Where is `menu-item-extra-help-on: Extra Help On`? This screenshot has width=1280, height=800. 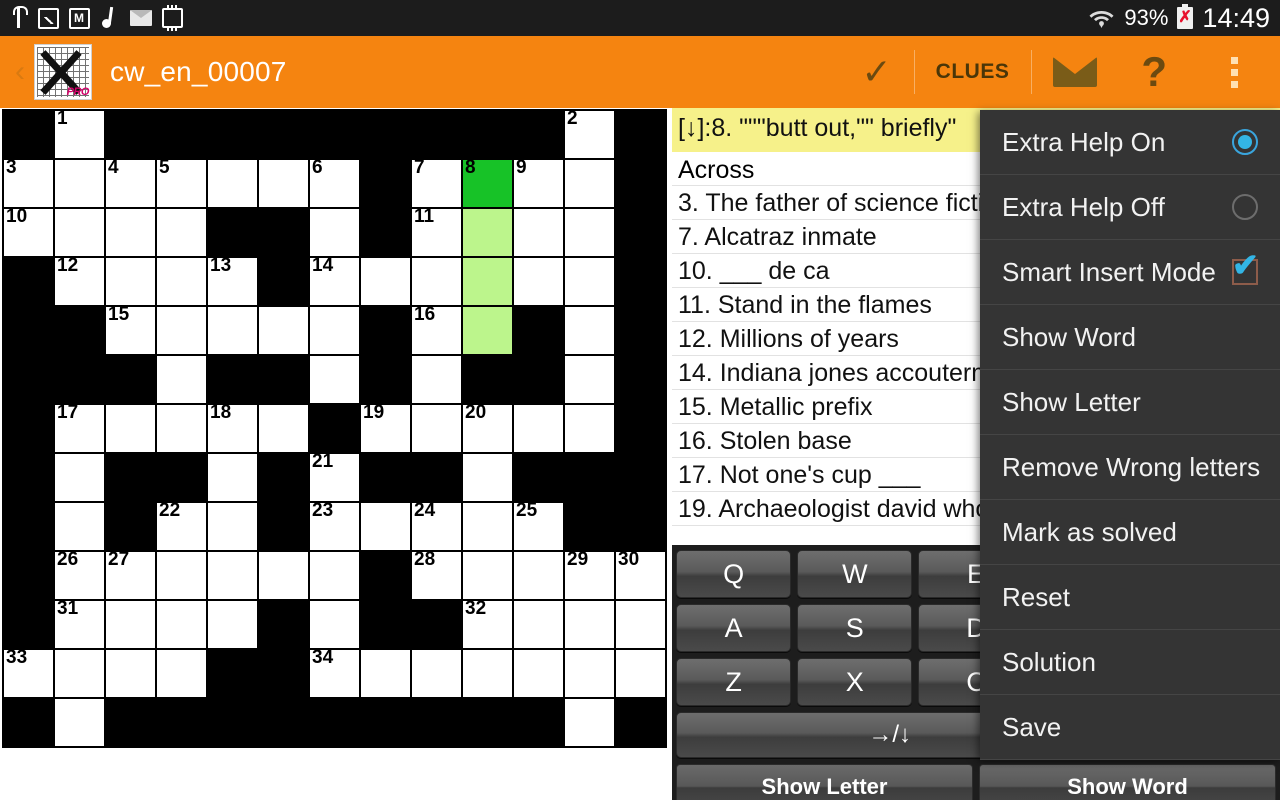 menu-item-extra-help-on: Extra Help On is located at coordinates (1130, 142).